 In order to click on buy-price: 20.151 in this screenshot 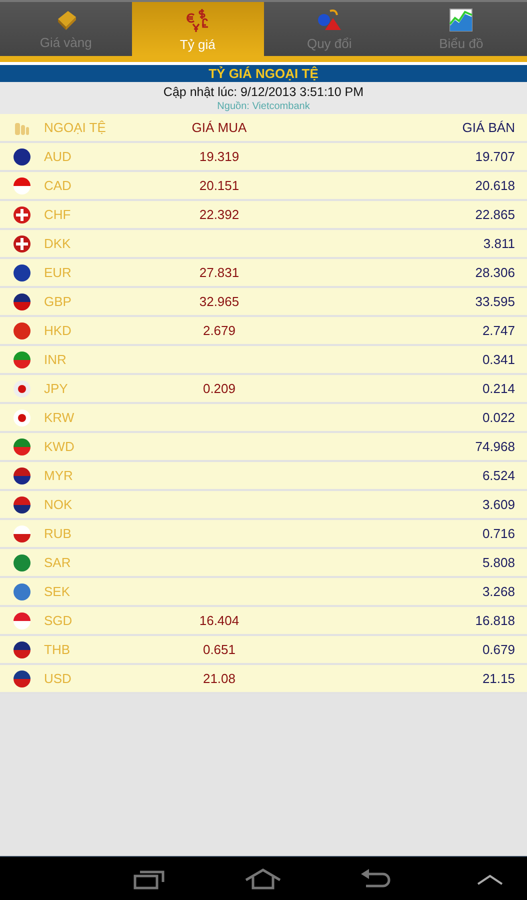, I will do `click(219, 185)`.